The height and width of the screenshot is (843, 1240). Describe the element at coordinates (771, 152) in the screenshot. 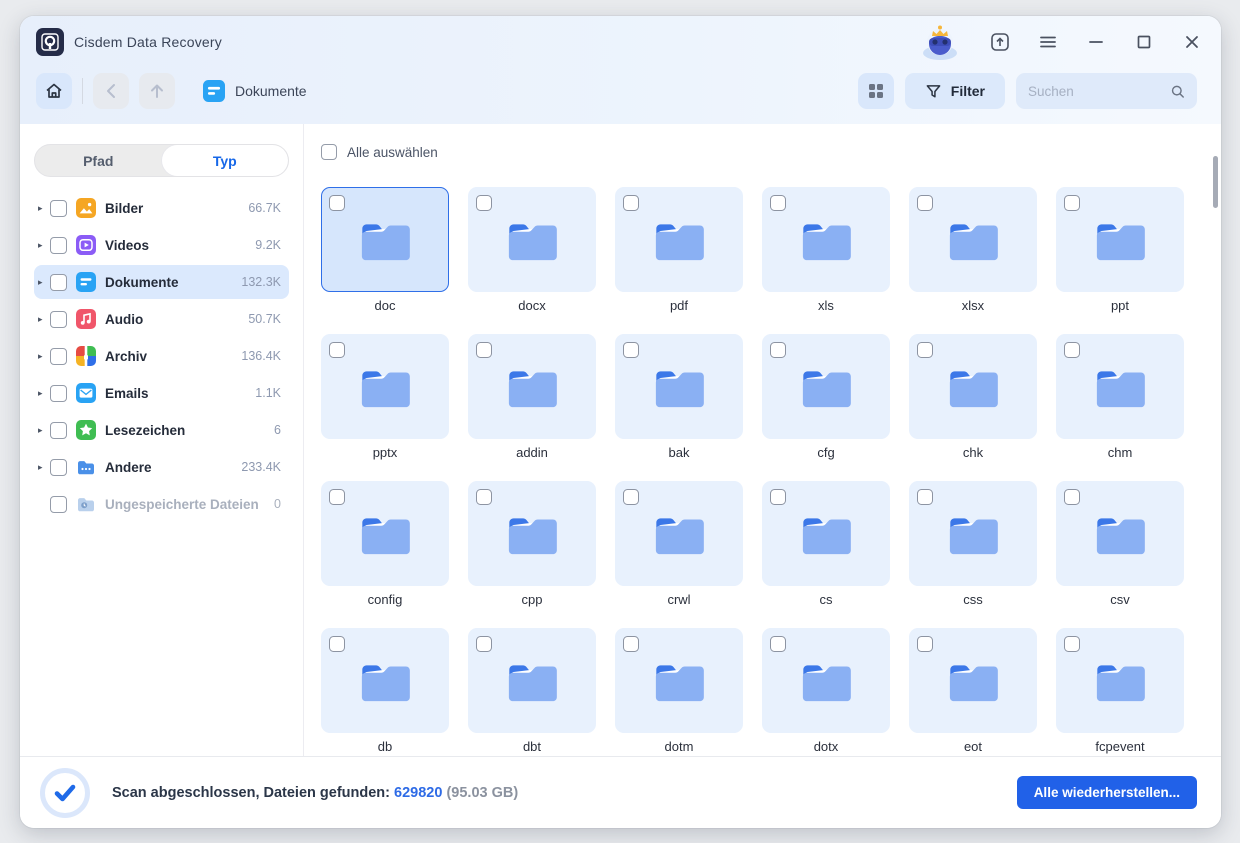

I see `select-all-row: Alle auswählen` at that location.